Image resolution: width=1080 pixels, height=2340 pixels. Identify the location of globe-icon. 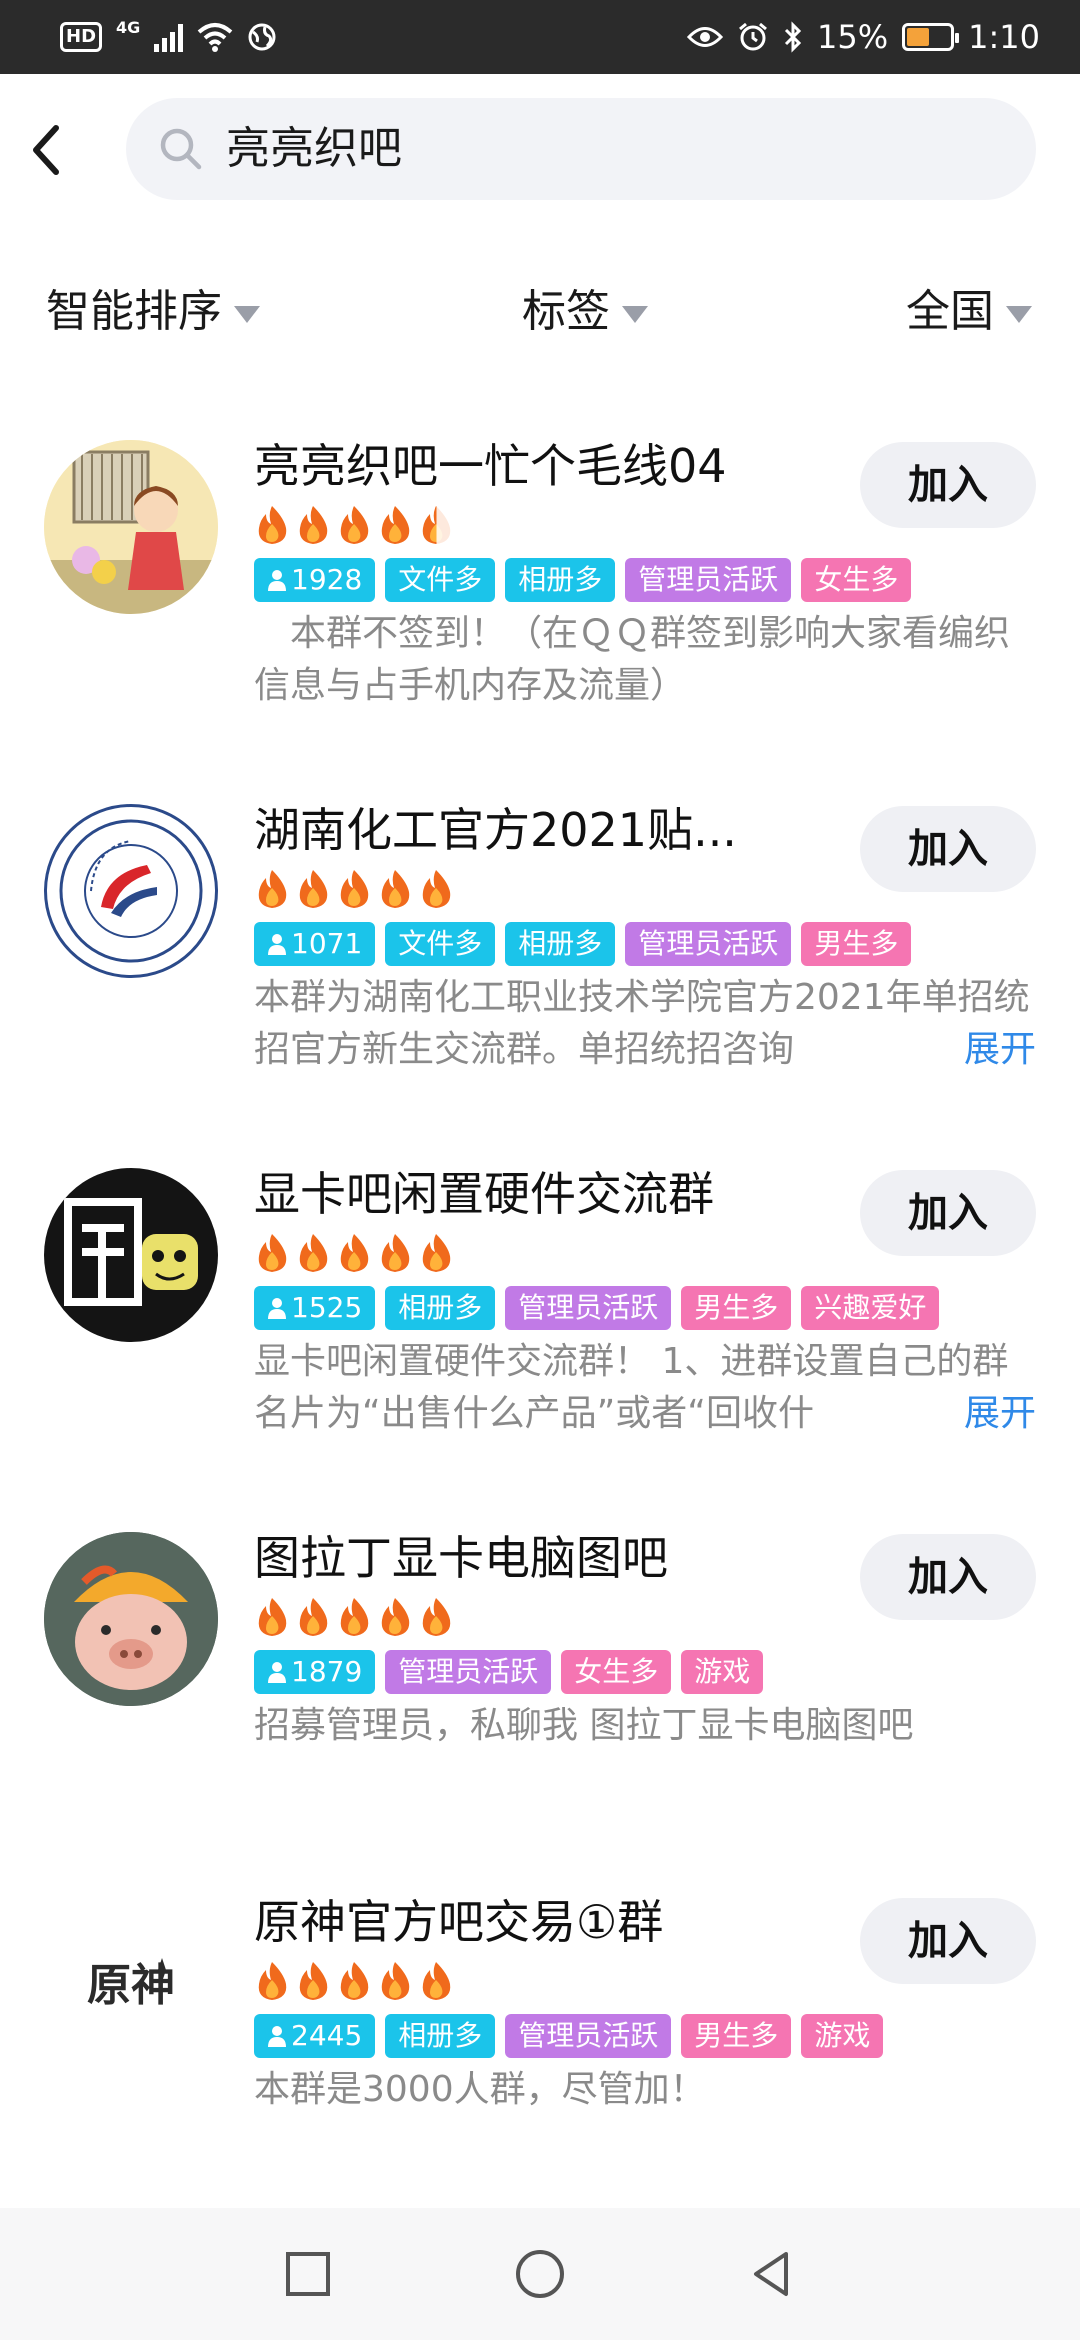
(262, 37).